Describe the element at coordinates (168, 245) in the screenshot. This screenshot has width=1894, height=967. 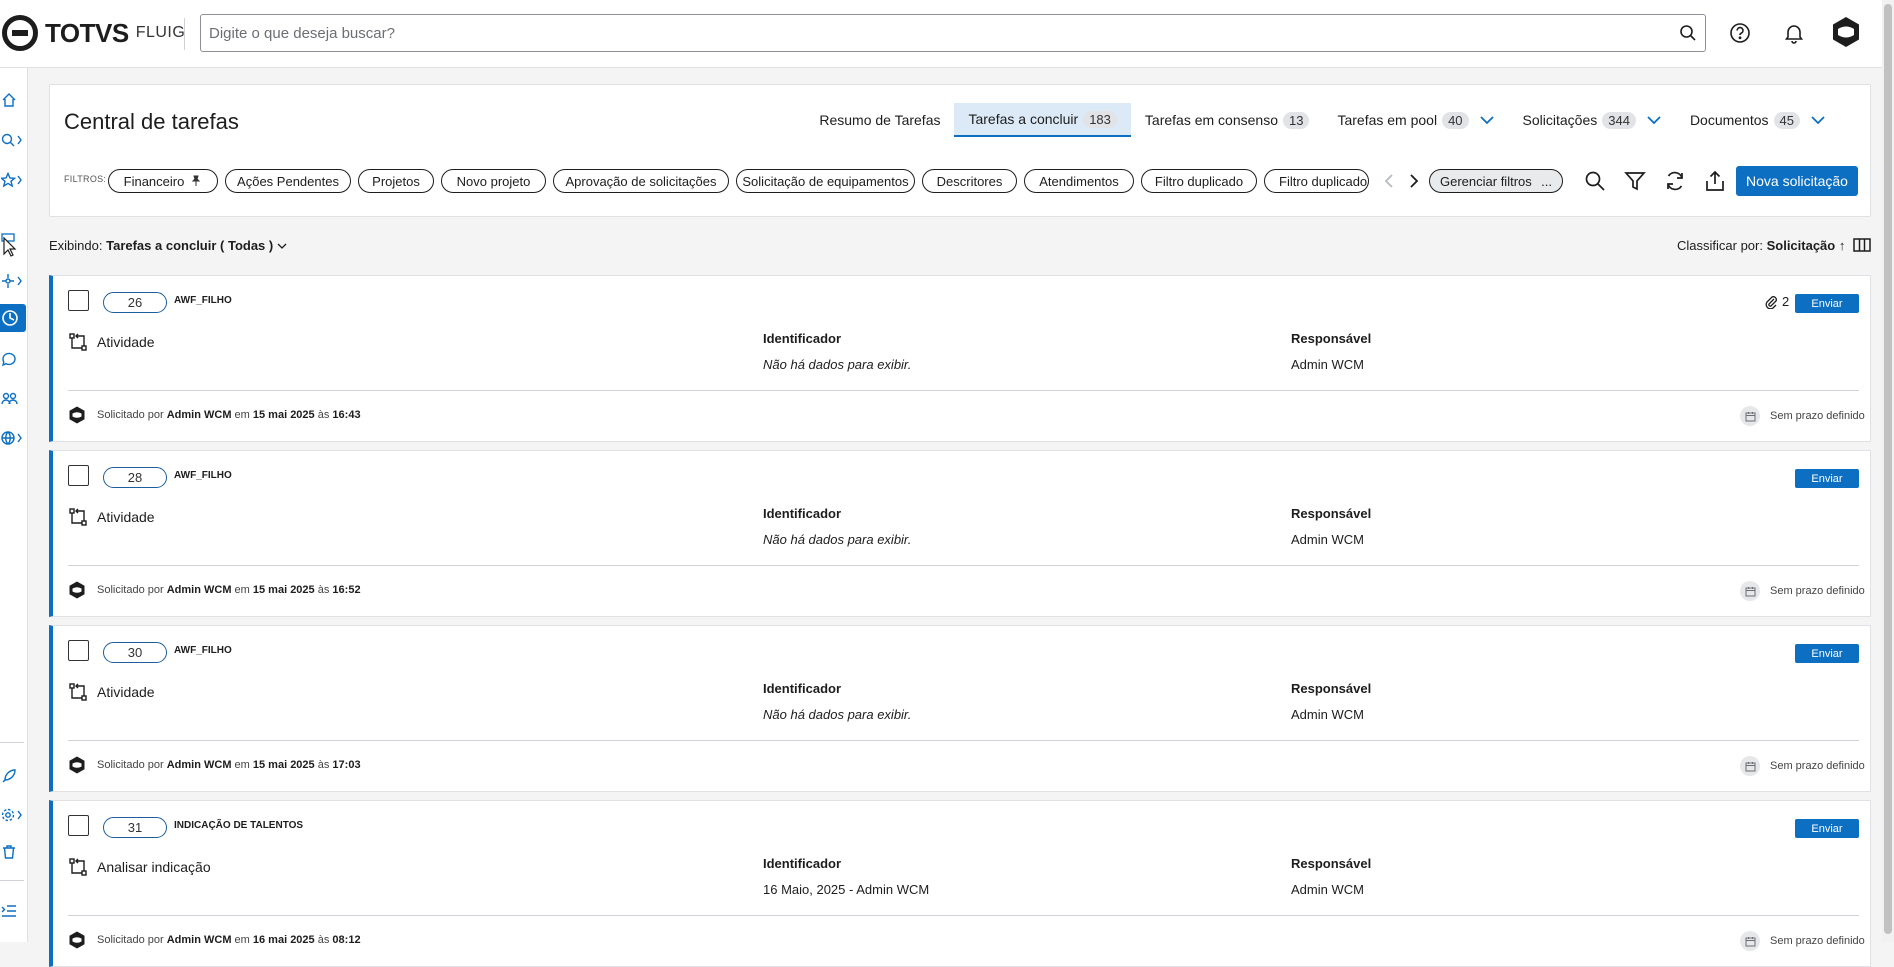
I see `showing-selector: Exibindo: Tarefas a concluir ( Todas )` at that location.